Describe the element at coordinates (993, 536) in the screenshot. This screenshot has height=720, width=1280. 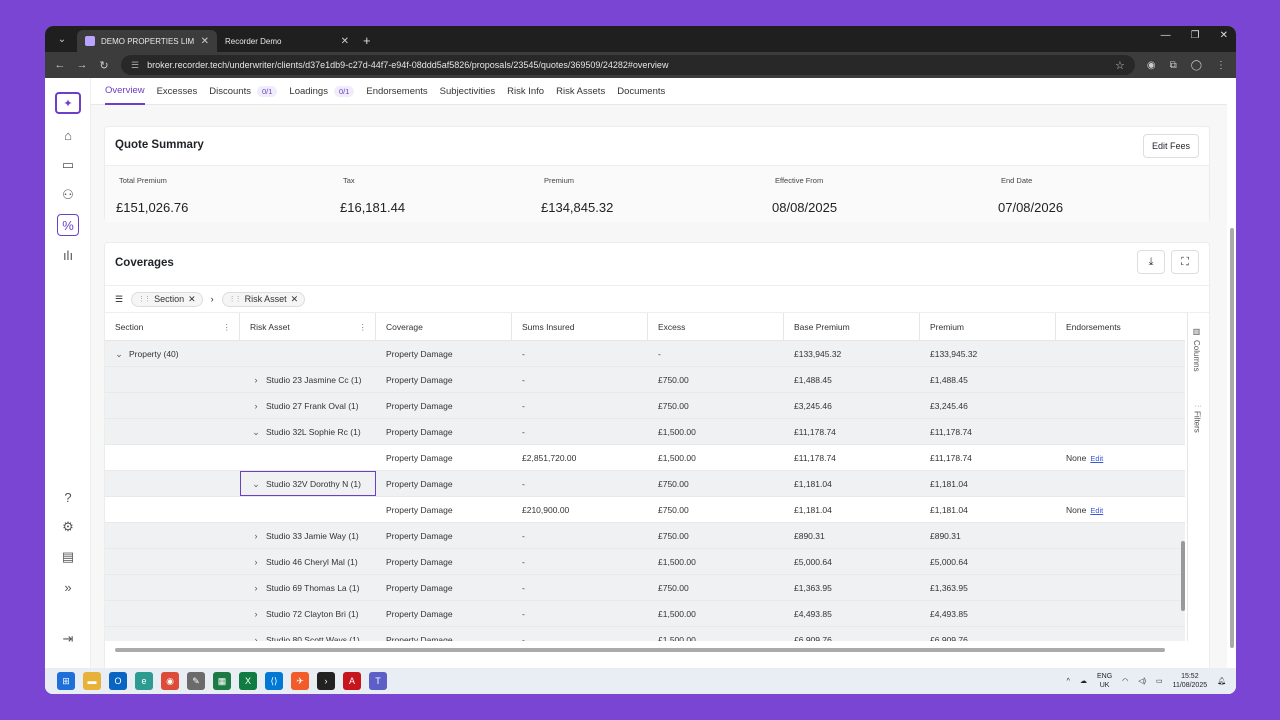
I see `cell-premium: £890.31` at that location.